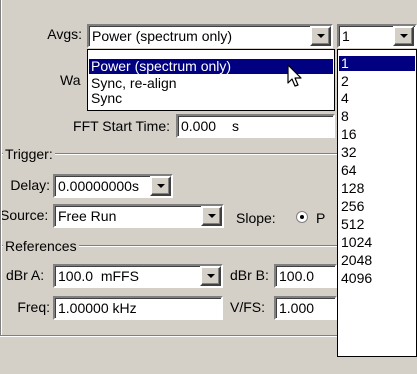 This screenshot has height=374, width=417. Describe the element at coordinates (403, 36) in the screenshot. I see `avgs-count-dropdown-button` at that location.